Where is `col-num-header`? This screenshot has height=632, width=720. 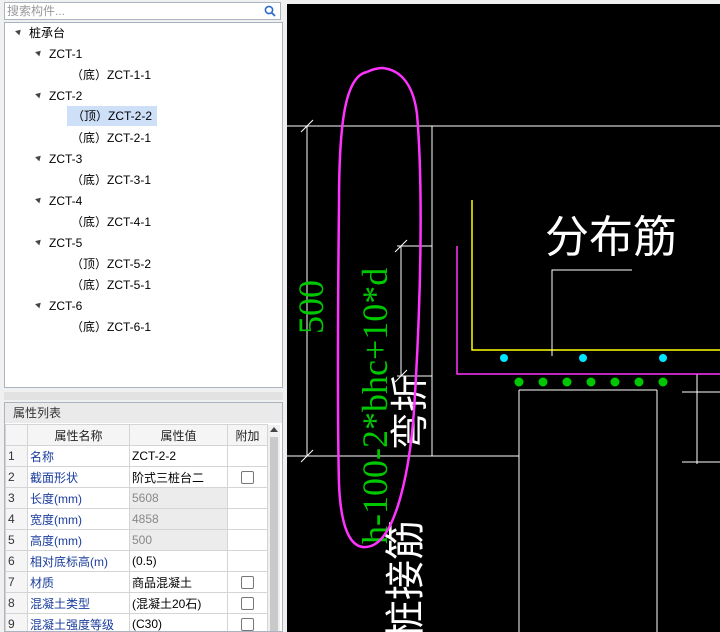
col-num-header is located at coordinates (16, 435).